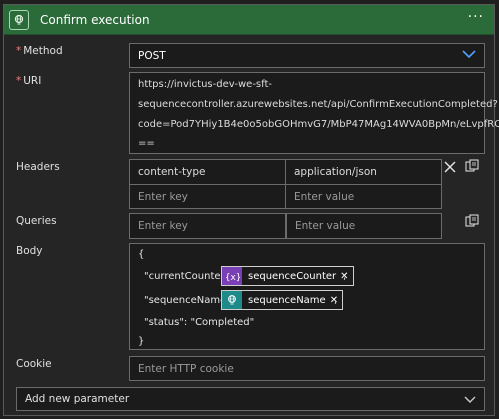 The height and width of the screenshot is (419, 499). I want to click on uri-line: https://invictus-dev-we-sft-, so click(205, 84).